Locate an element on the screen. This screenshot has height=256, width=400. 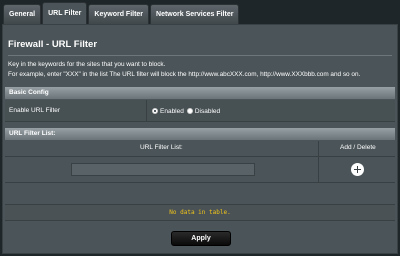
column-header-add-delete: Add / Delete is located at coordinates (358, 147).